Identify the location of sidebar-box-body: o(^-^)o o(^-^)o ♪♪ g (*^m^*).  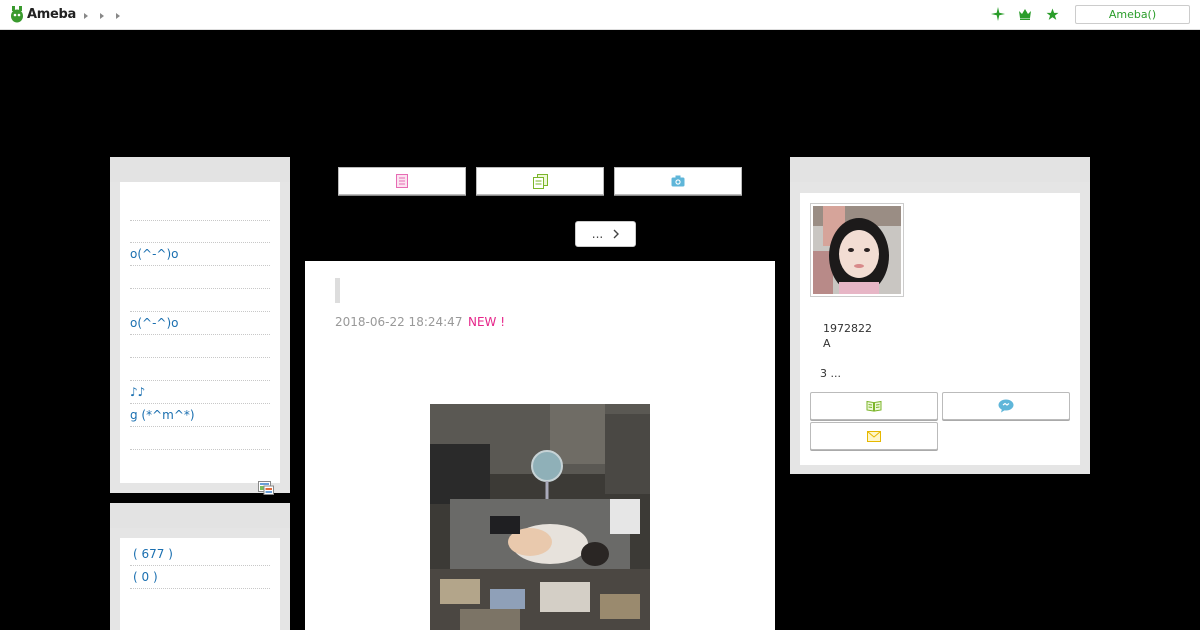
(200, 338).